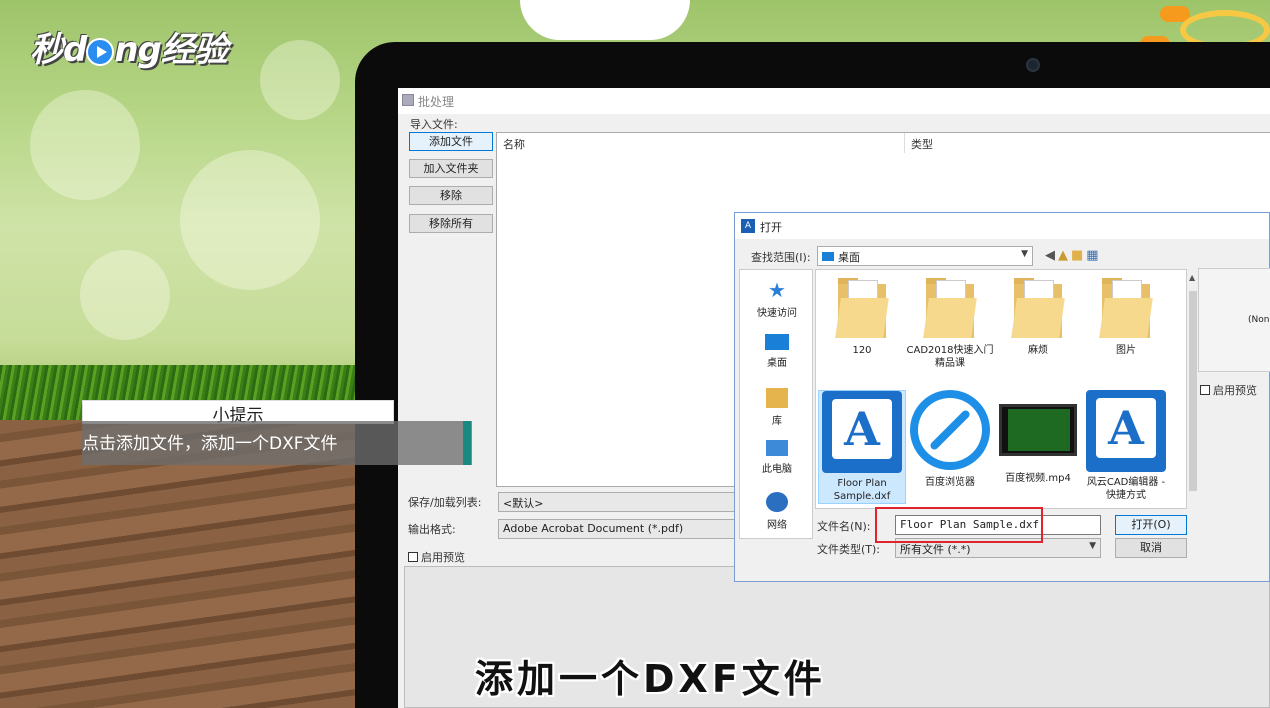 This screenshot has width=1270, height=708. I want to click on tip-accent-bar, so click(467, 443).